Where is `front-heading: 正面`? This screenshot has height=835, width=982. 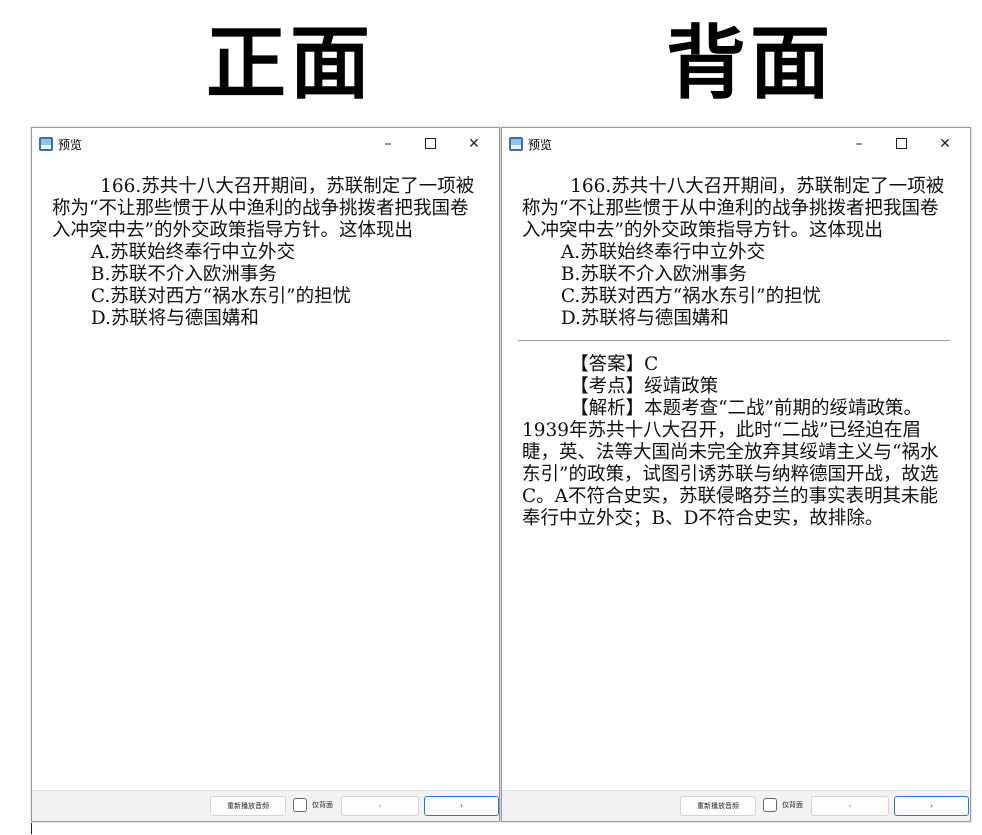 front-heading: 正面 is located at coordinates (290, 63).